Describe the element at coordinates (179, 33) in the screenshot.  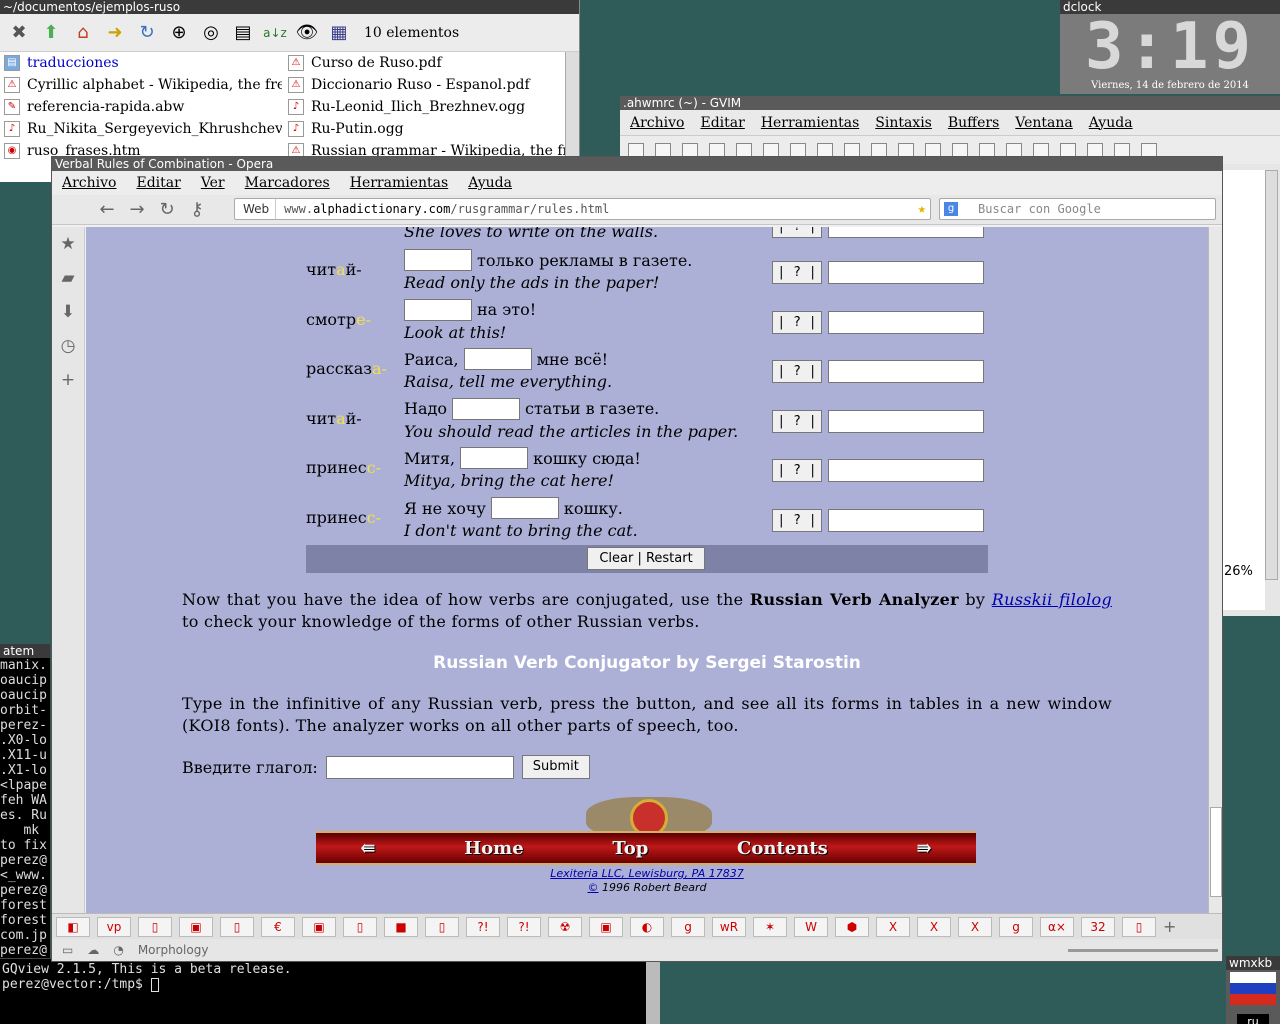
I see `zoom-in-icon: ⊕` at that location.